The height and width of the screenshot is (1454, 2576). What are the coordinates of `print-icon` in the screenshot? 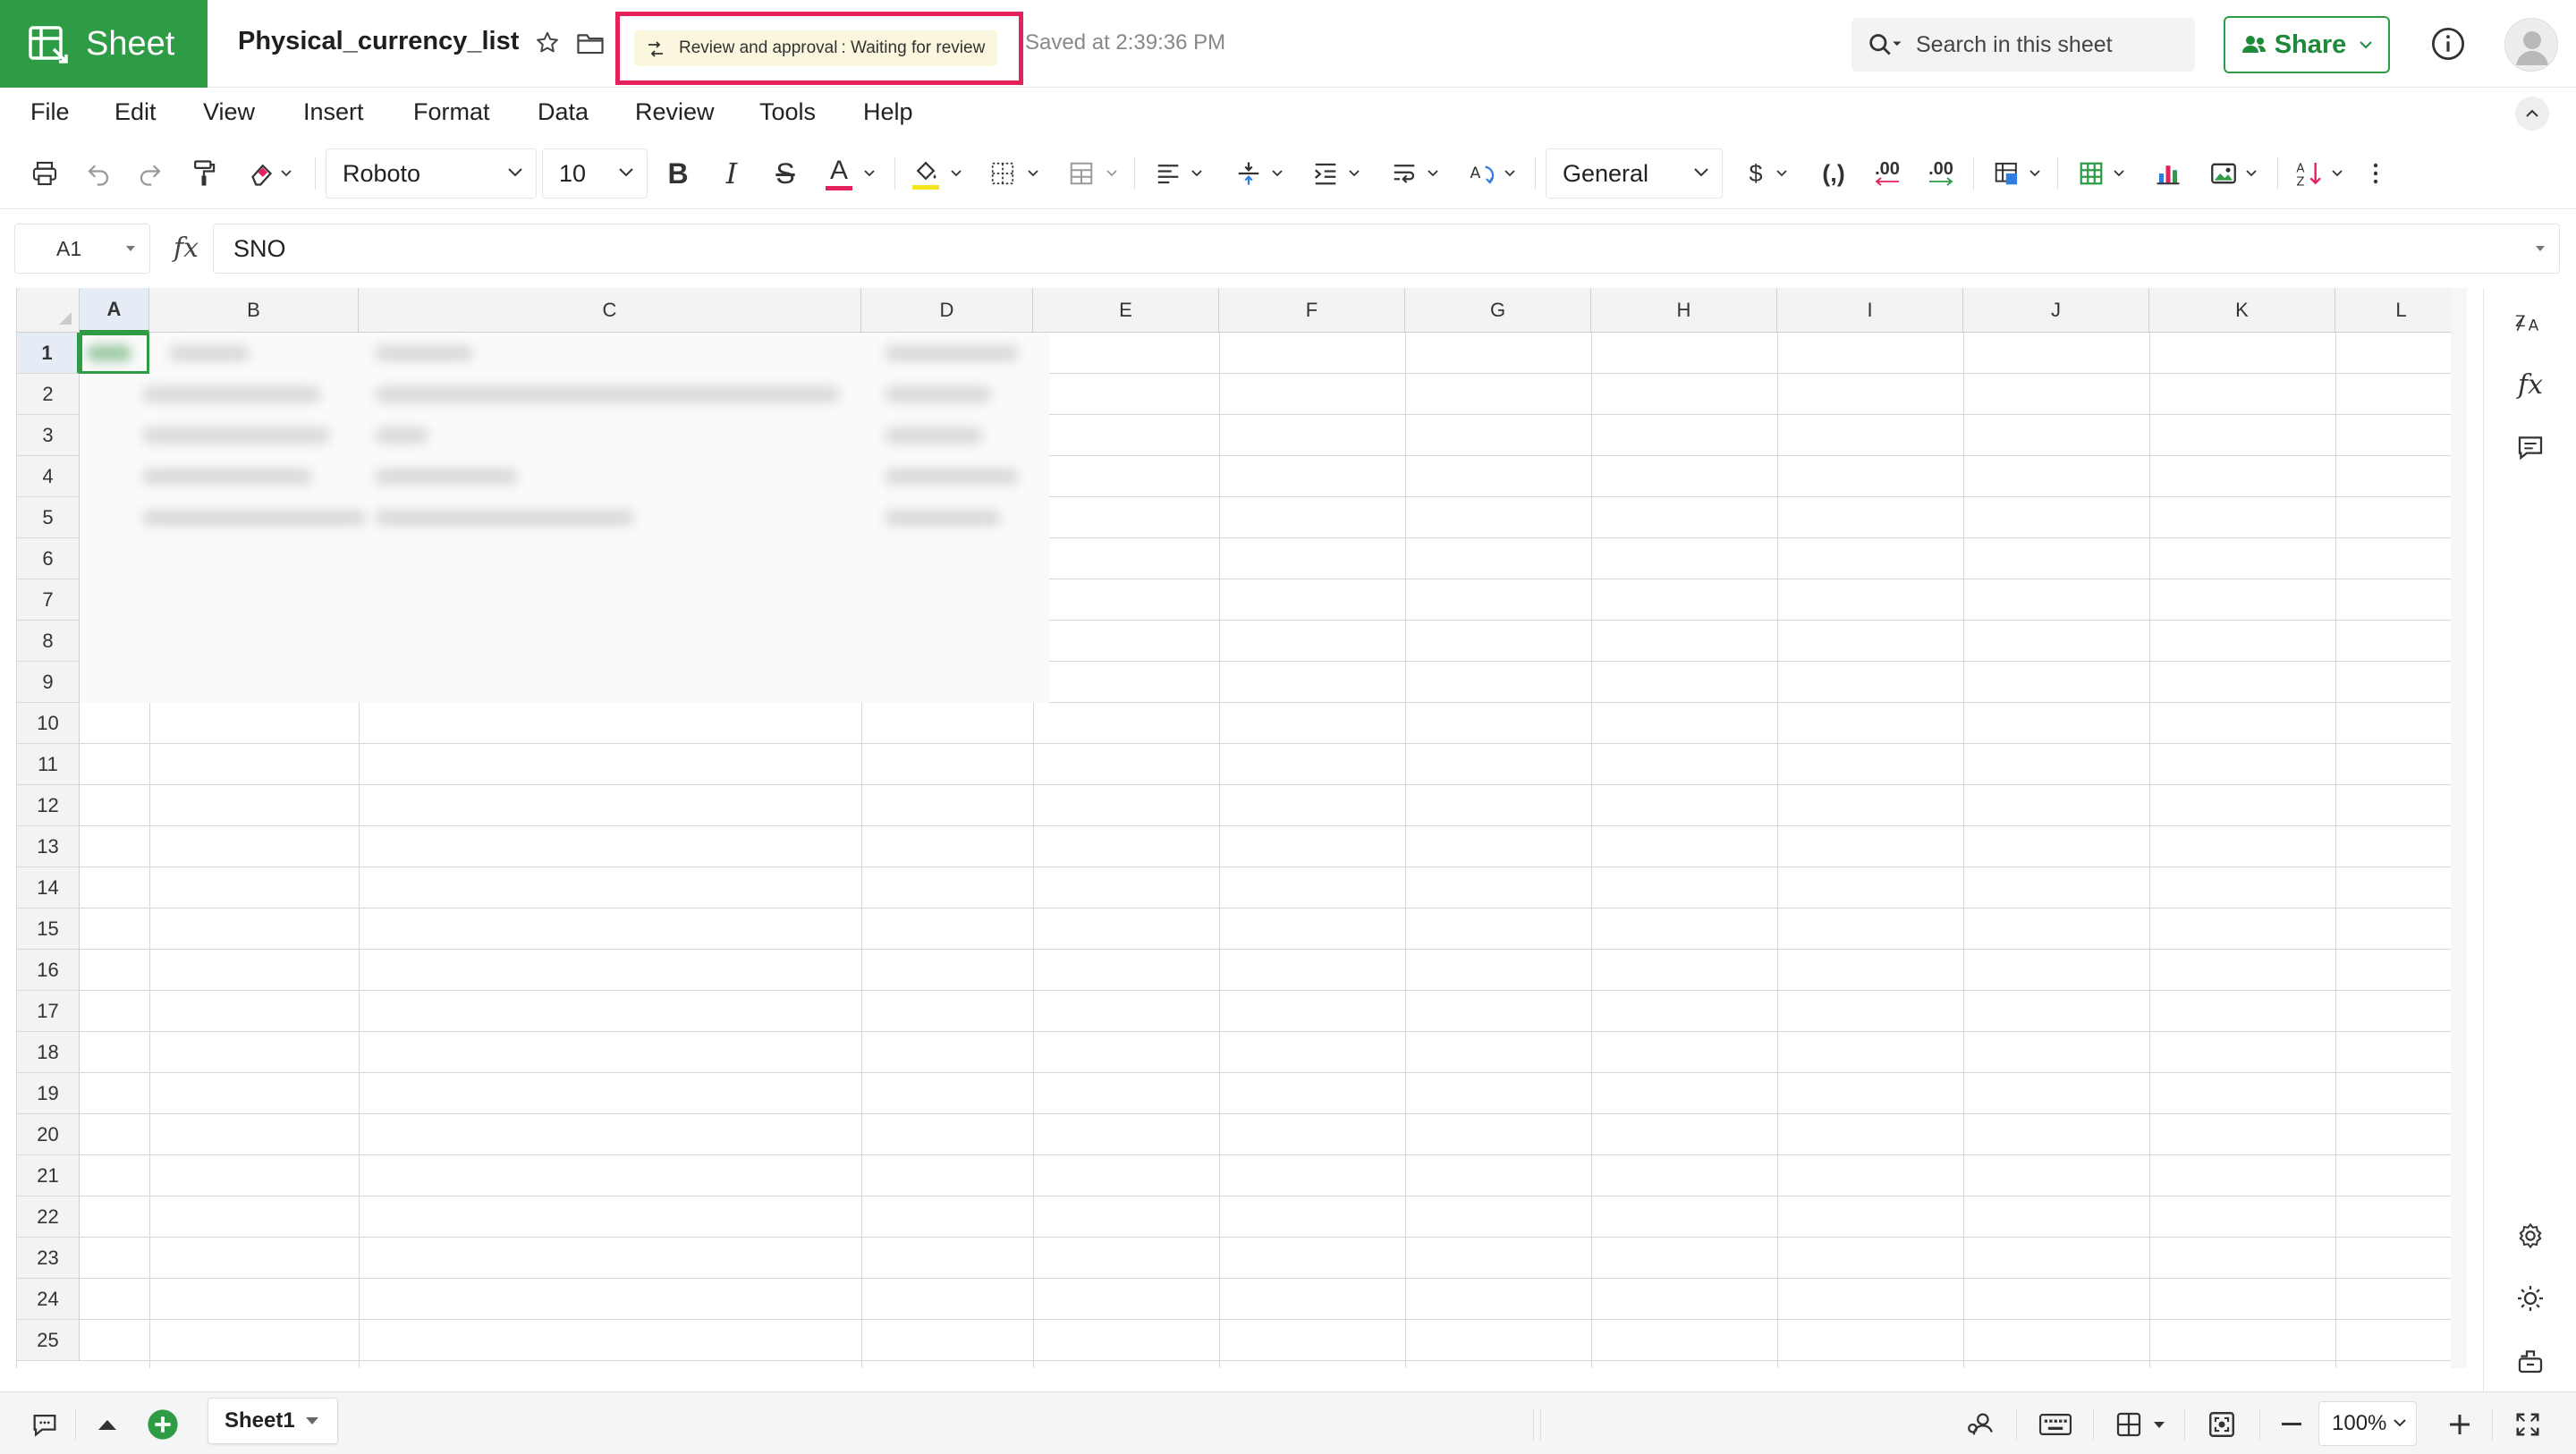 It's located at (45, 174).